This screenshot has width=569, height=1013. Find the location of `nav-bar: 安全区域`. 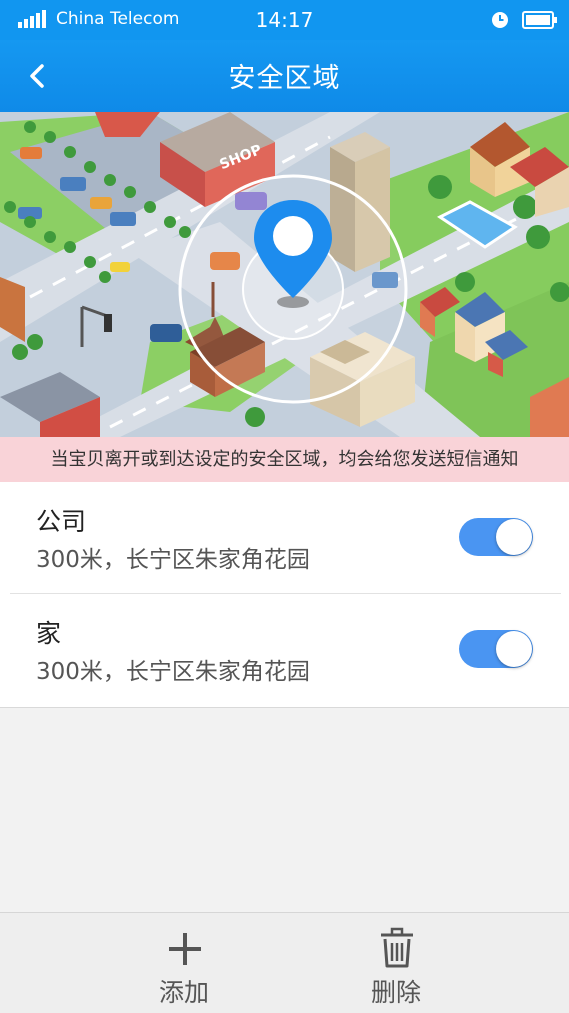

nav-bar: 安全区域 is located at coordinates (284, 76).